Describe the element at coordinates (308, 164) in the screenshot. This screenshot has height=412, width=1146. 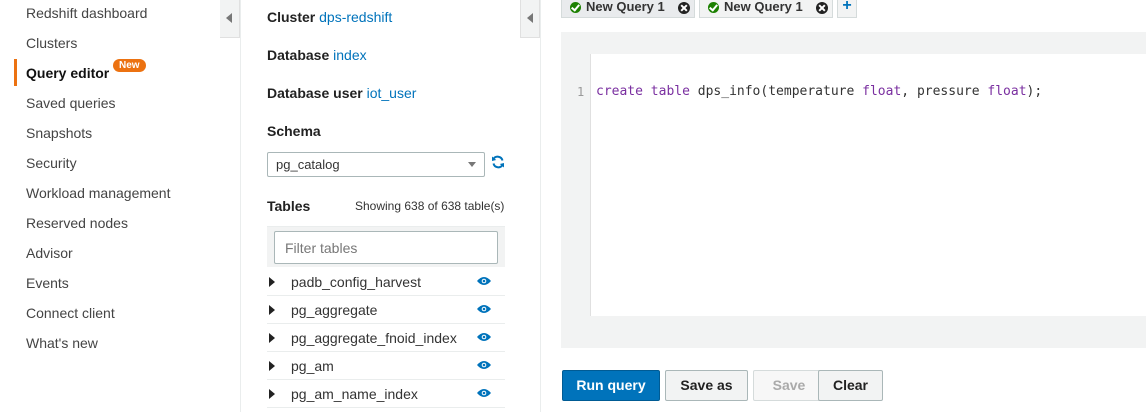
I see `schema-selected-value: pg_catalog` at that location.